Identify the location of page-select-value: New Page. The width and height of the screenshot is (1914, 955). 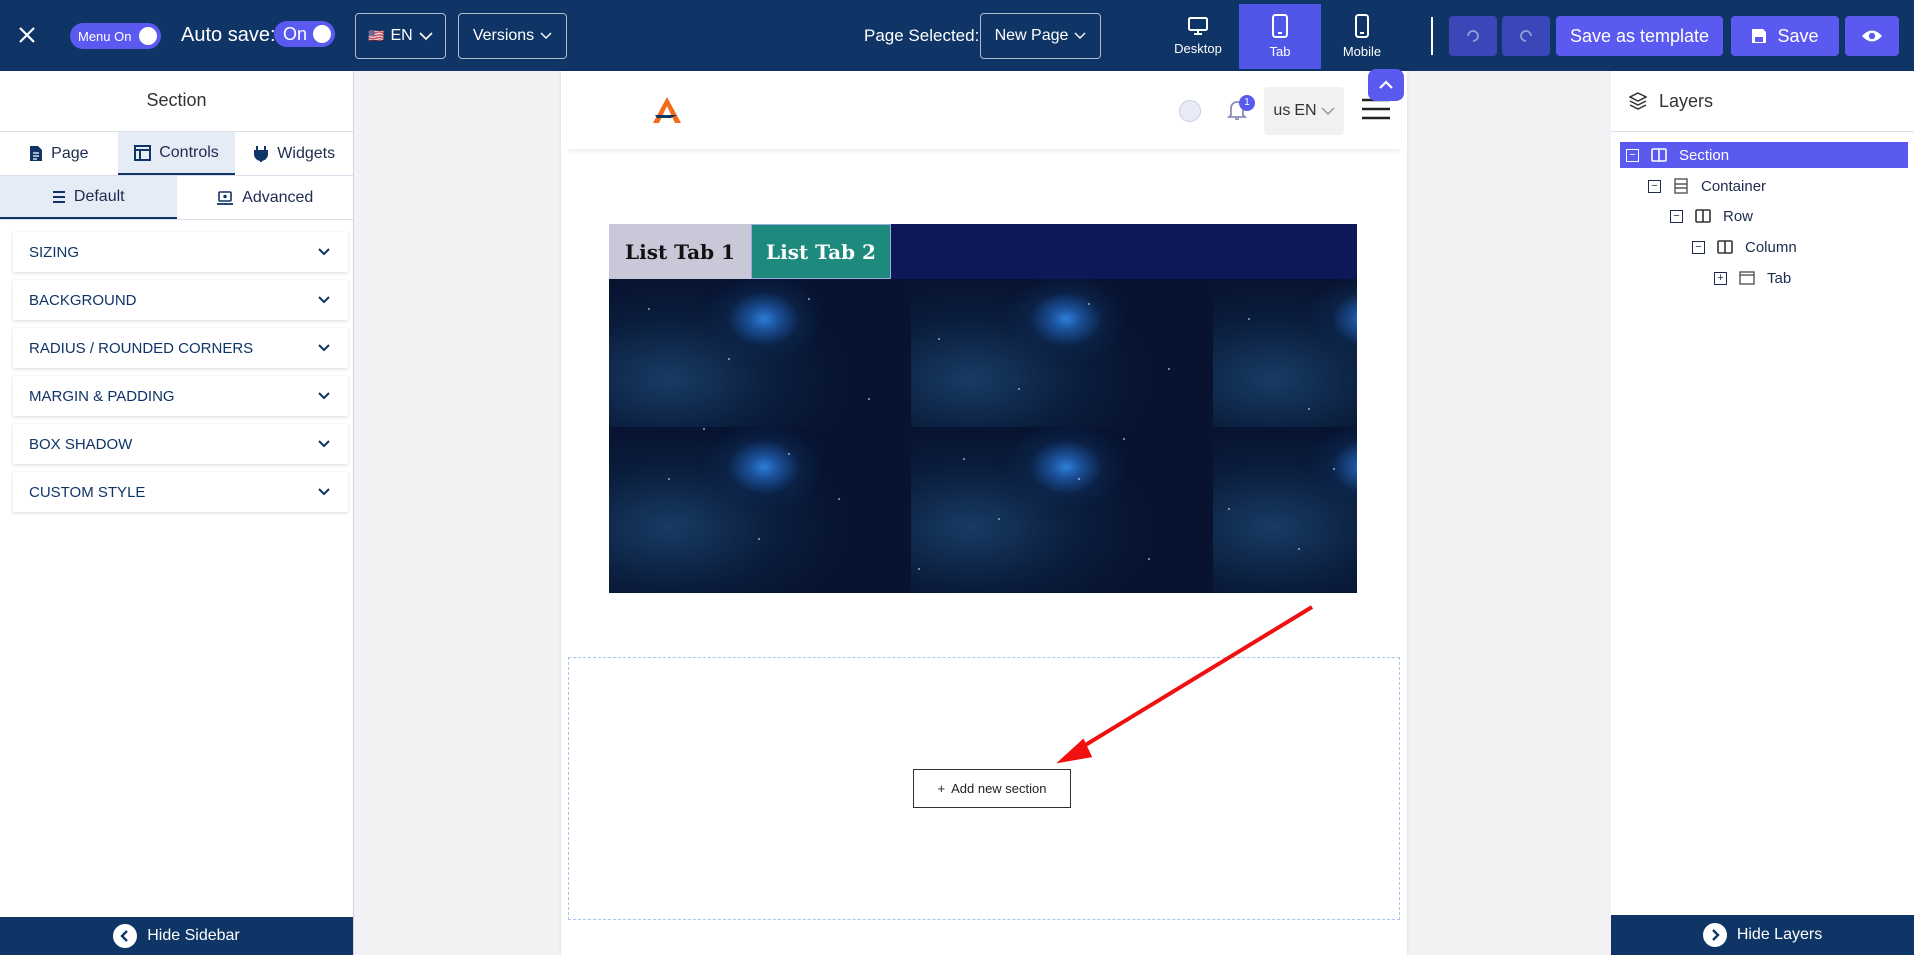
(1031, 35).